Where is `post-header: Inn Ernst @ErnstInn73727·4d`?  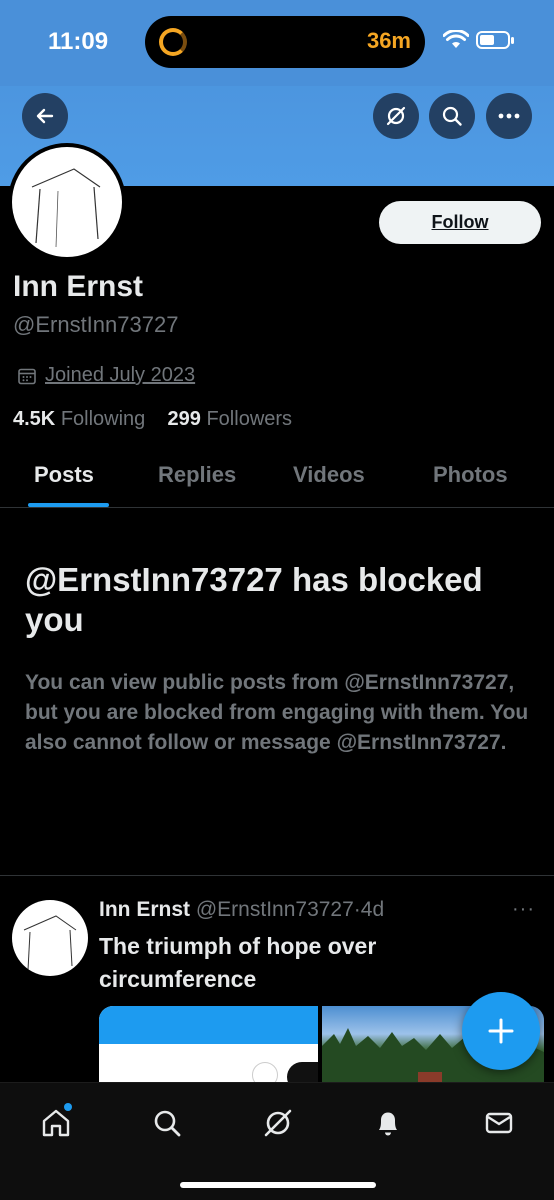
post-header: Inn Ernst @ErnstInn73727·4d is located at coordinates (241, 910).